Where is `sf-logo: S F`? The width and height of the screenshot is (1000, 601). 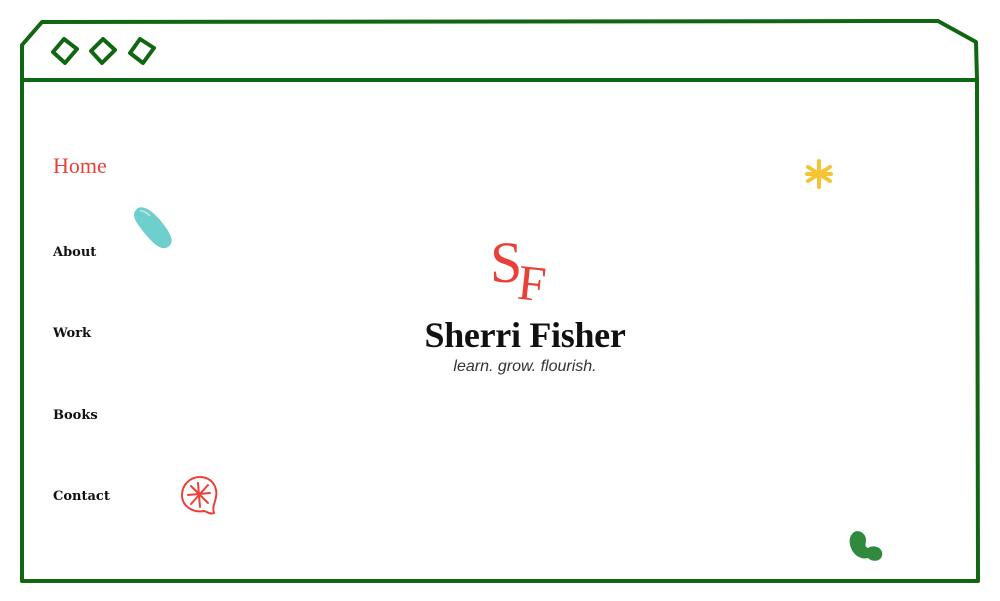
sf-logo: S F is located at coordinates (519, 269).